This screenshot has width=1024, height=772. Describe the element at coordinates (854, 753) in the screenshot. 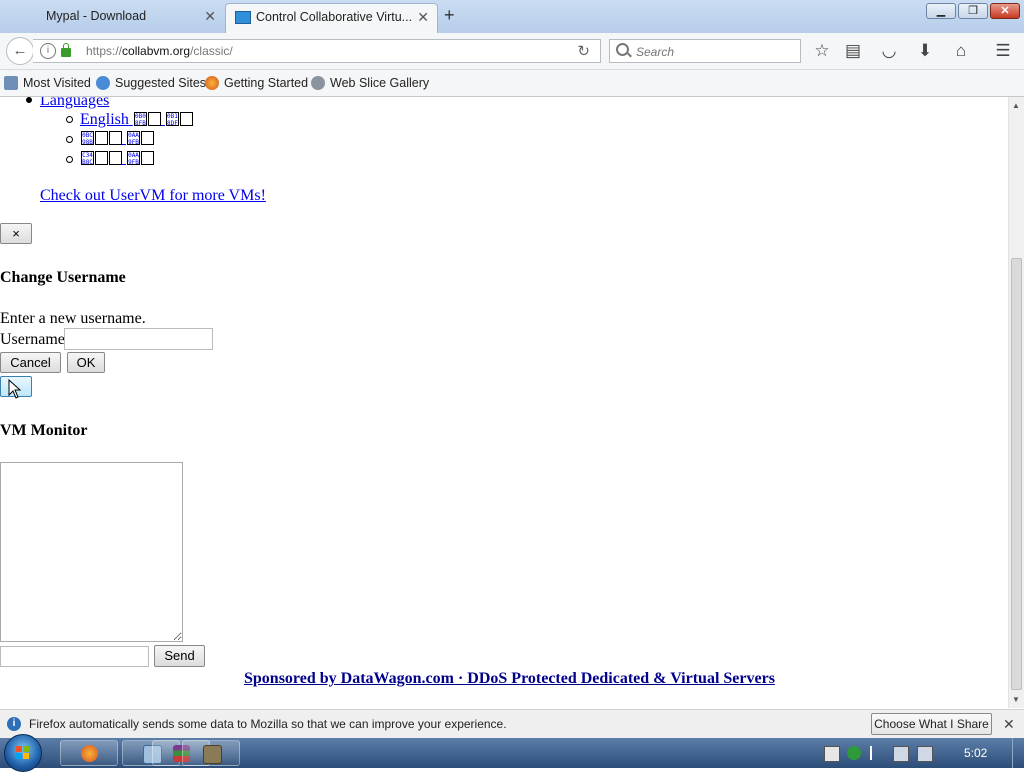

I see `tray-security-icon` at that location.